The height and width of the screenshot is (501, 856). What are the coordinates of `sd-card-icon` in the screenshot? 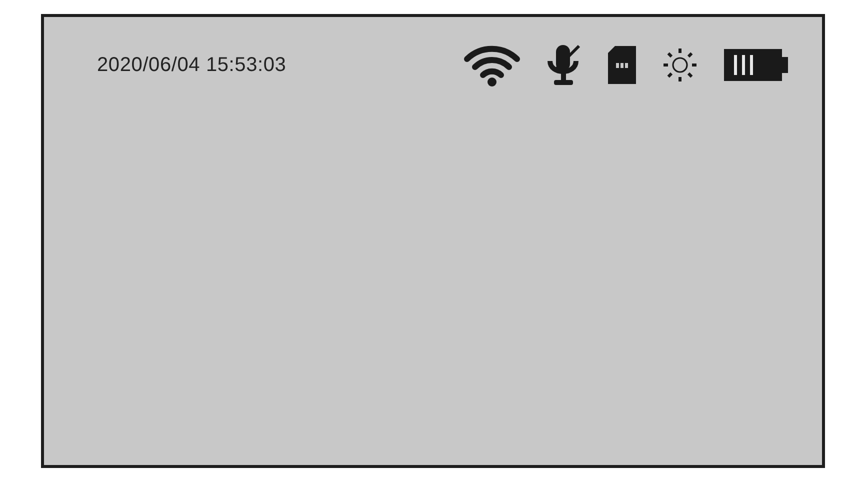 It's located at (622, 65).